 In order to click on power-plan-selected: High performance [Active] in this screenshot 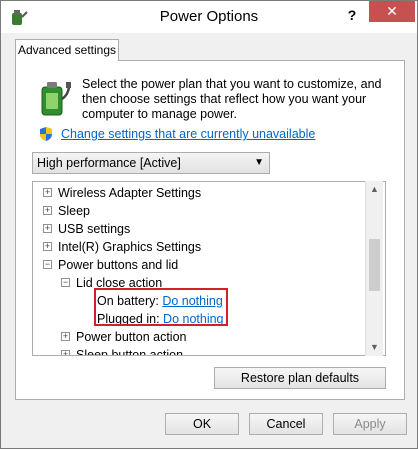, I will do `click(109, 163)`.